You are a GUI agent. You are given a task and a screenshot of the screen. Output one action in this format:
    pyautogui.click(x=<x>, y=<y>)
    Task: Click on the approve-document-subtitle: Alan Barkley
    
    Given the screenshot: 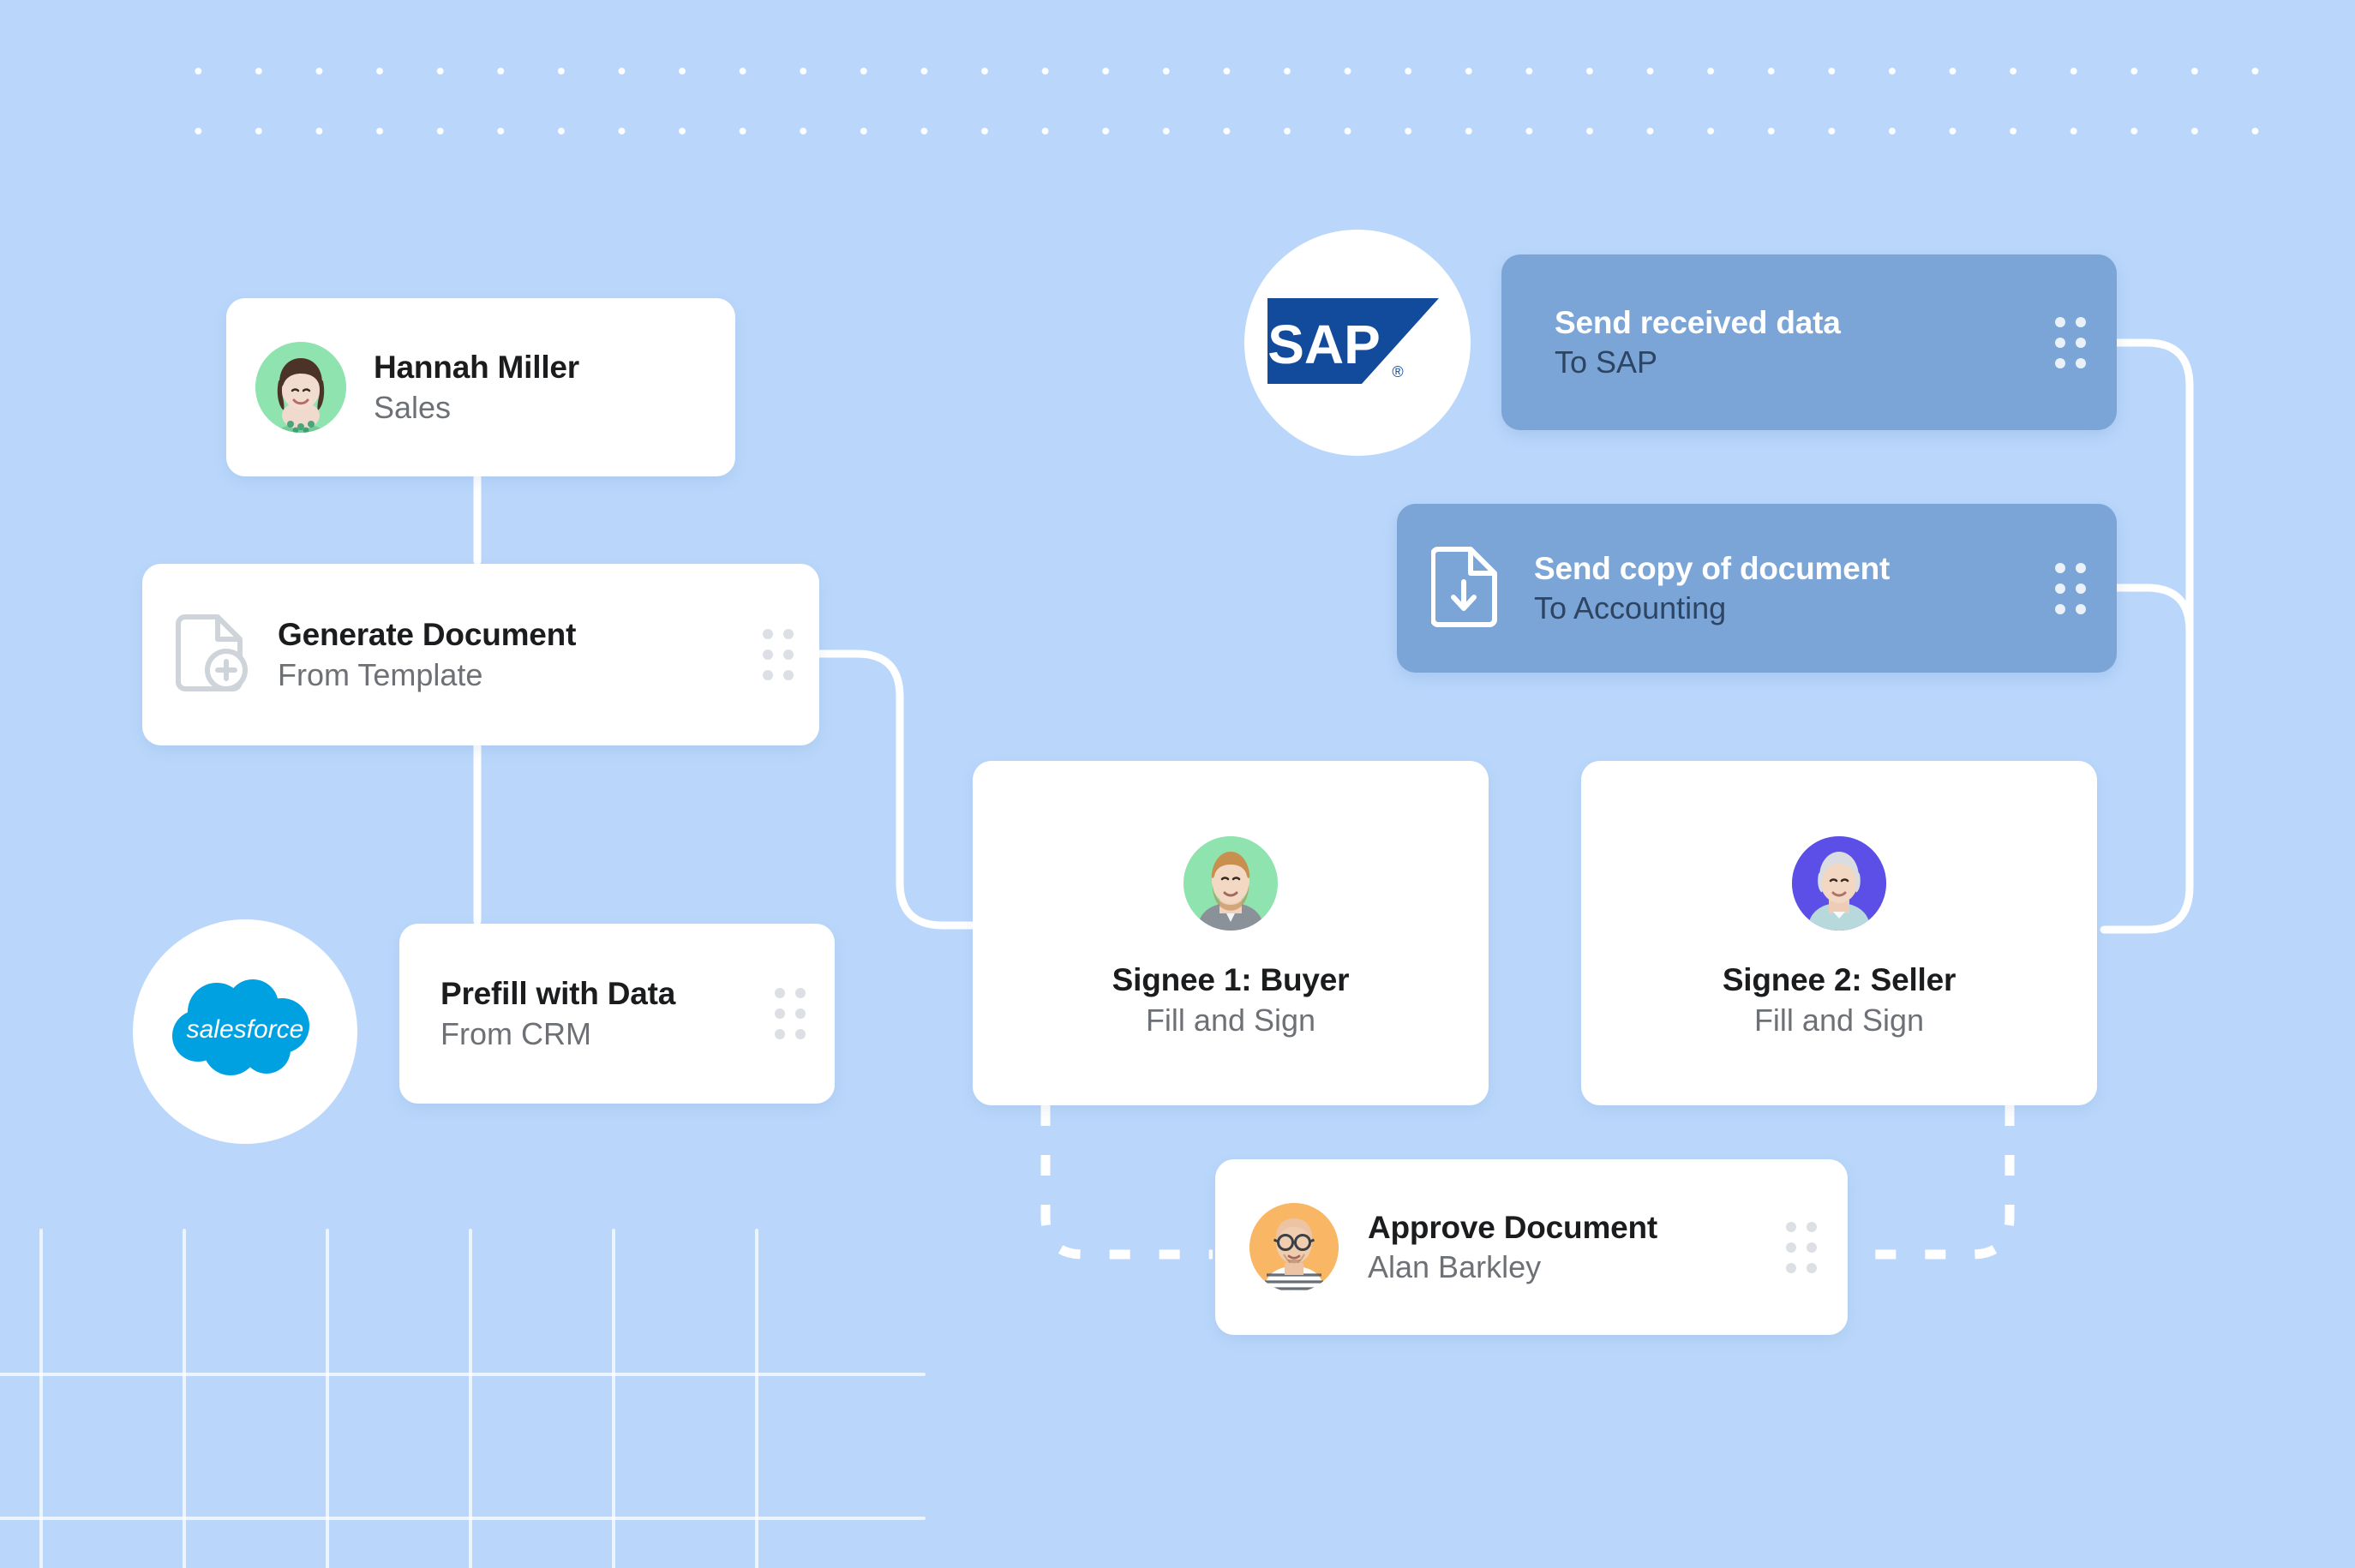 What is the action you would take?
    pyautogui.click(x=1455, y=1267)
    